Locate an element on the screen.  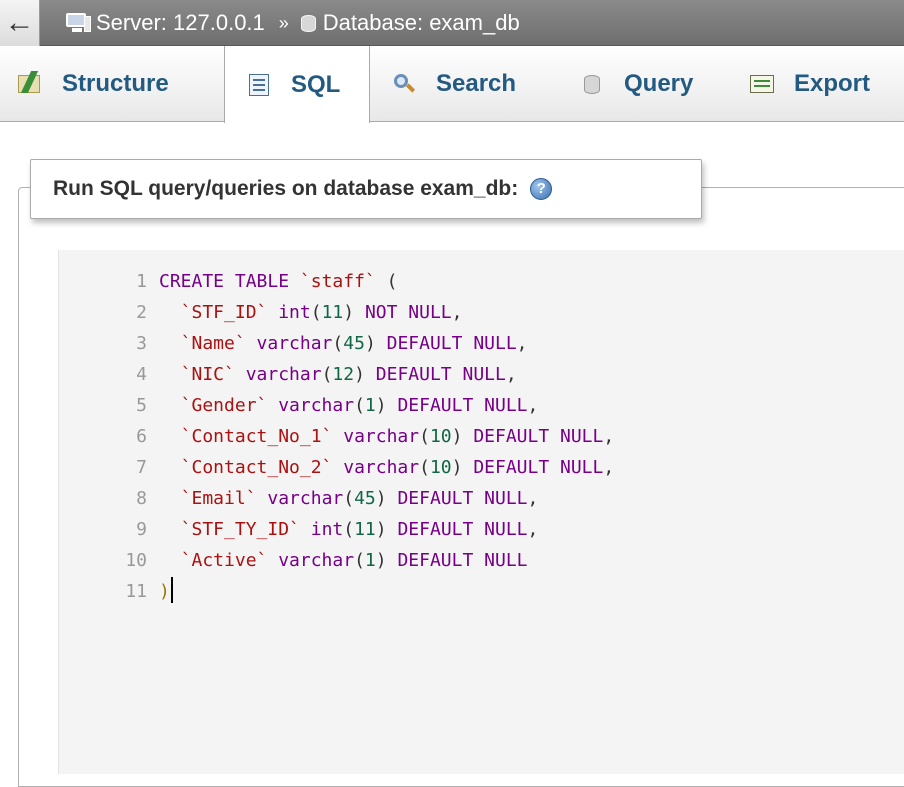
tab-query: Query is located at coordinates (636, 84).